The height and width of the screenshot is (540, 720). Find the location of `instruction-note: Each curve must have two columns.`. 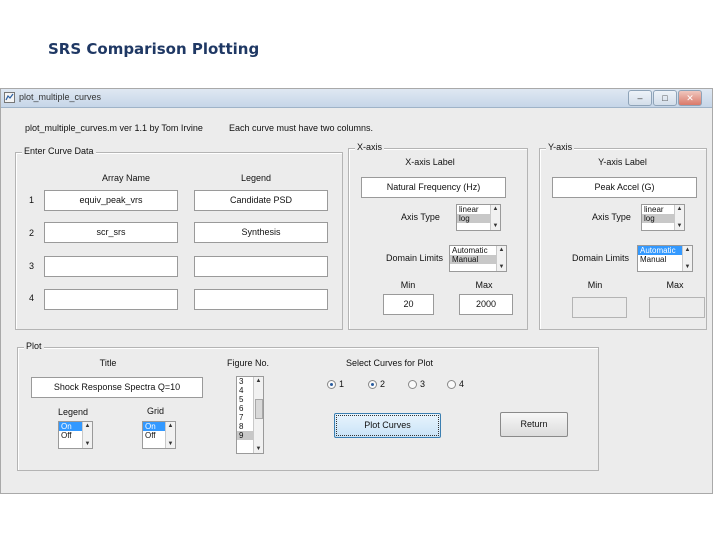

instruction-note: Each curve must have two columns. is located at coordinates (301, 128).